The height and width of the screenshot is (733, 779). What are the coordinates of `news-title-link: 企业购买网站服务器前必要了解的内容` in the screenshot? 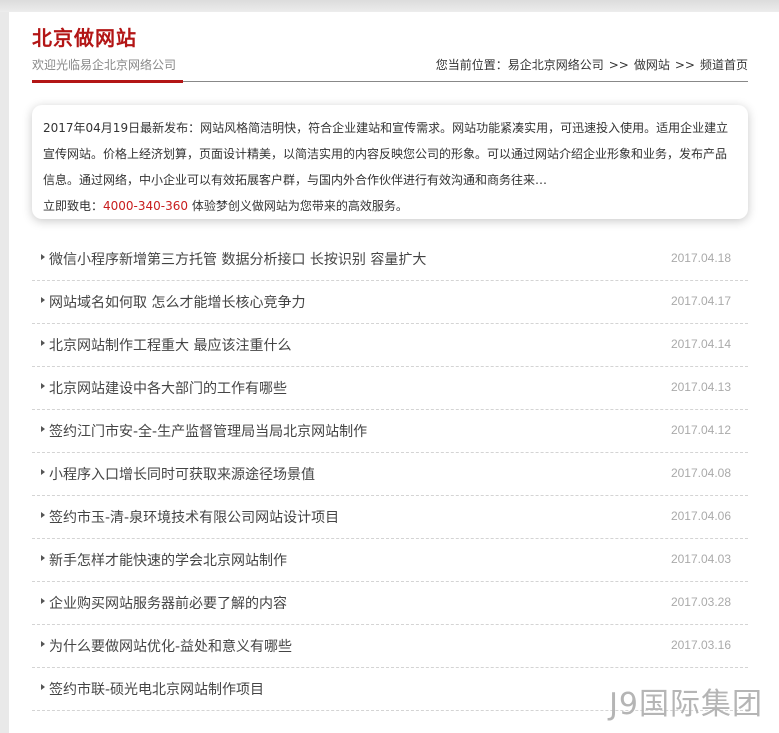 It's located at (168, 603).